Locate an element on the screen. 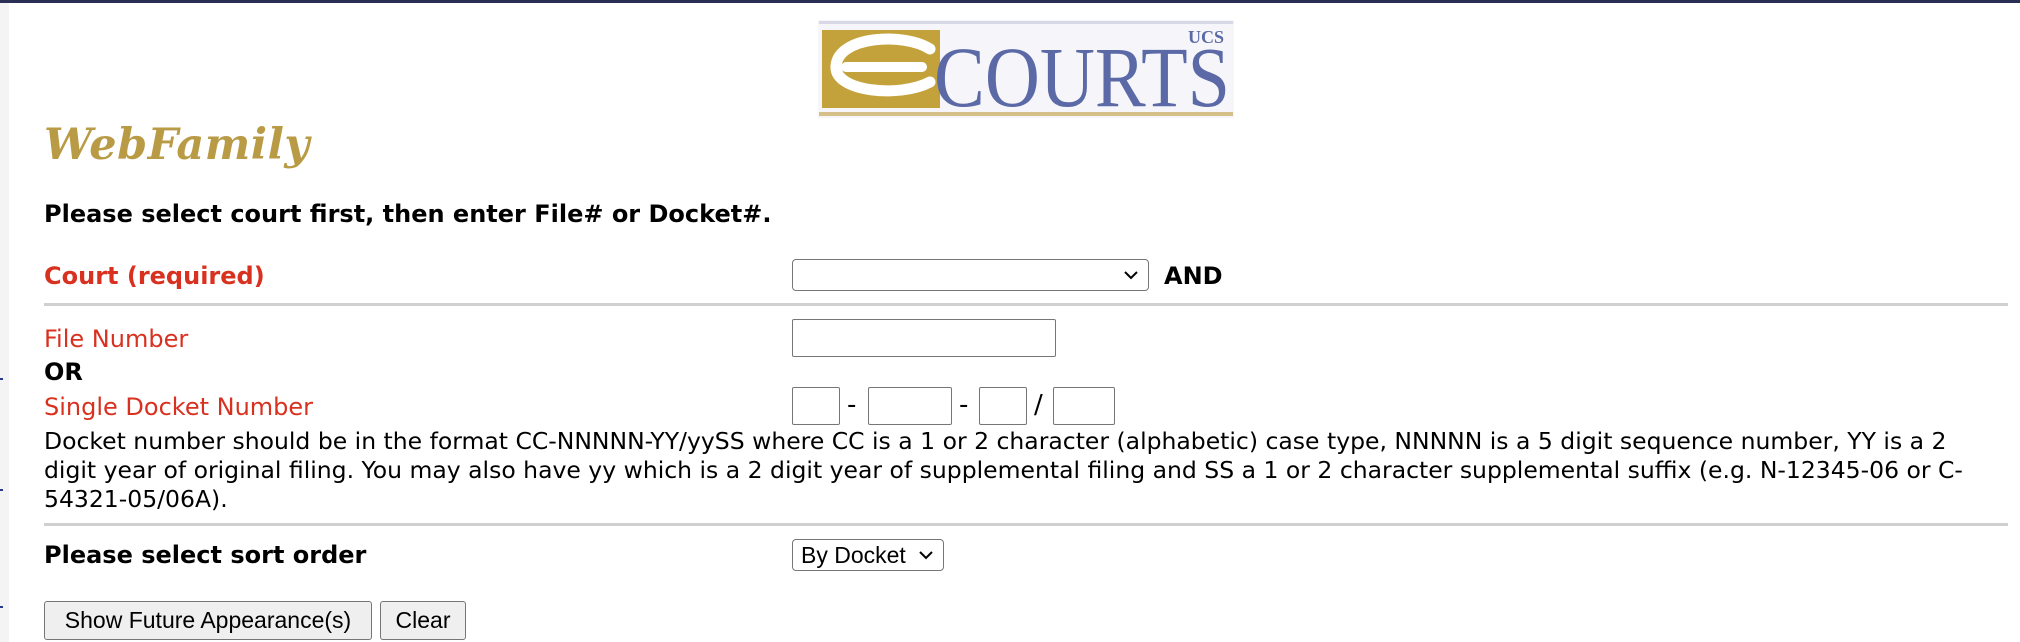  court-label: Court (required) is located at coordinates (154, 276).